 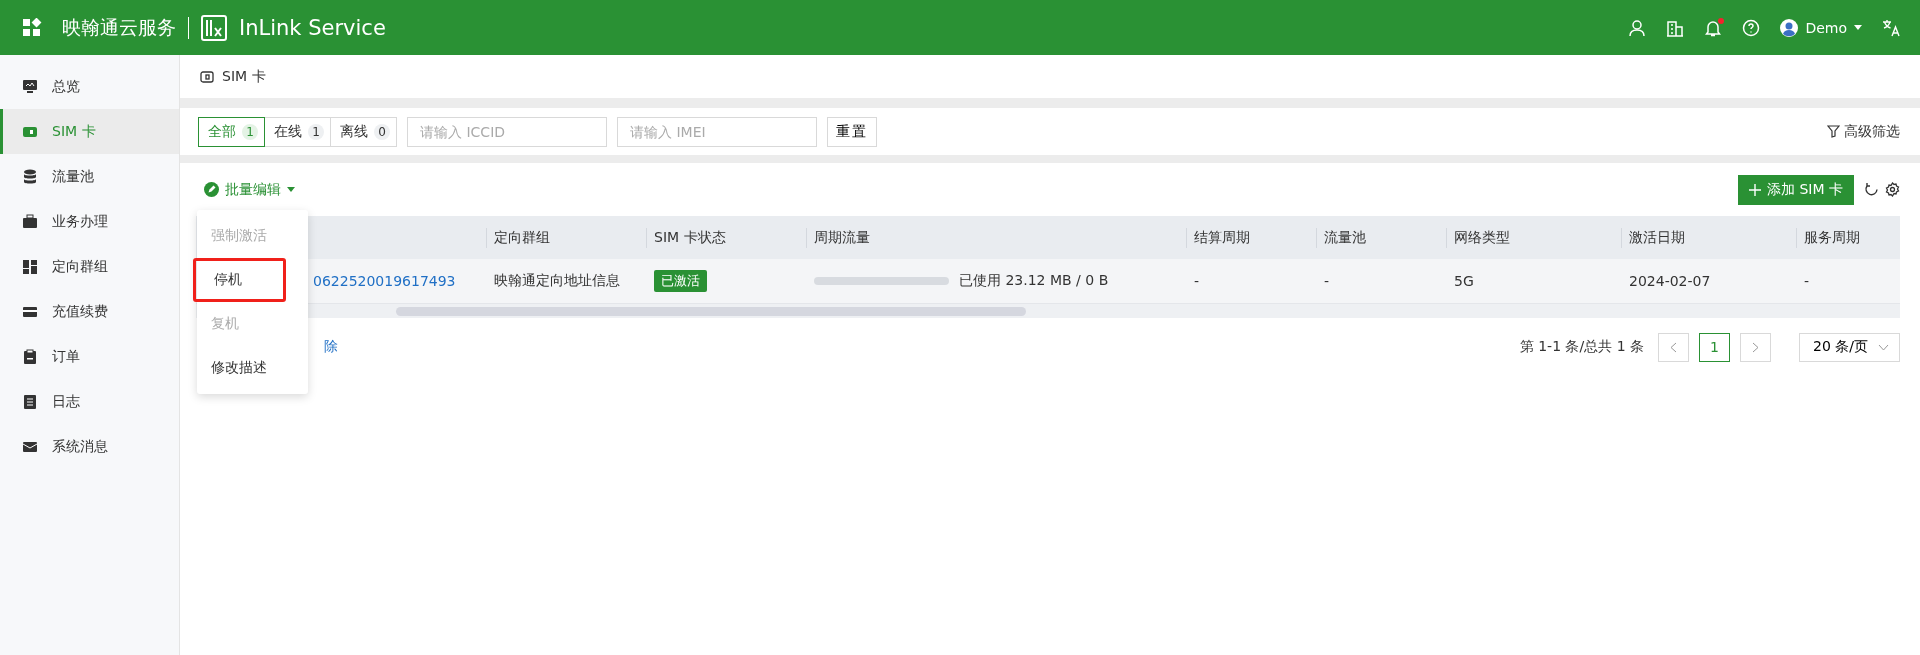 What do you see at coordinates (244, 76) in the screenshot?
I see `page-title: SIM 卡` at bounding box center [244, 76].